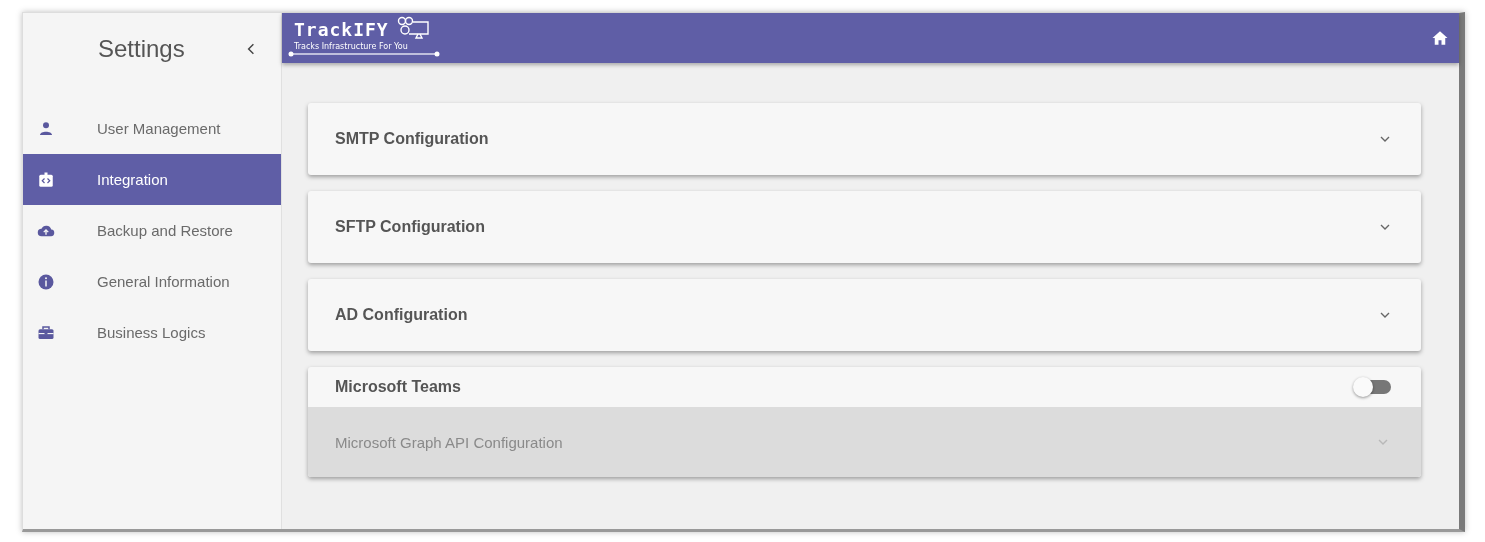 The image size is (1485, 542). I want to click on accordion-panel: SMTP Configuration, so click(864, 139).